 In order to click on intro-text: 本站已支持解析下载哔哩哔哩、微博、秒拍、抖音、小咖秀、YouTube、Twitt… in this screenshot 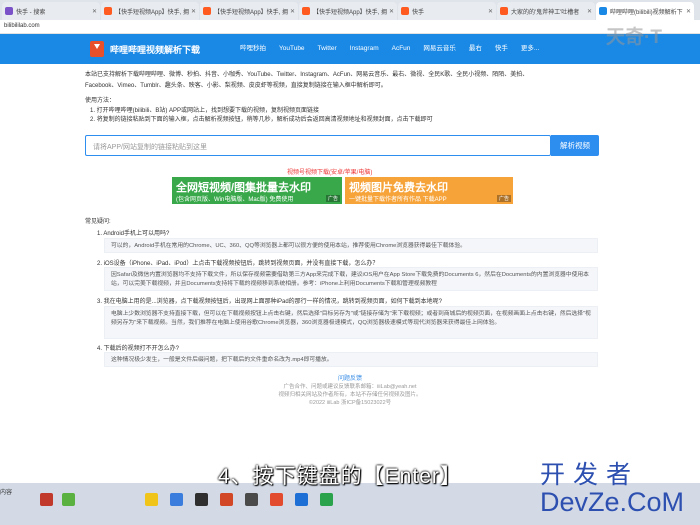, I will do `click(307, 80)`.